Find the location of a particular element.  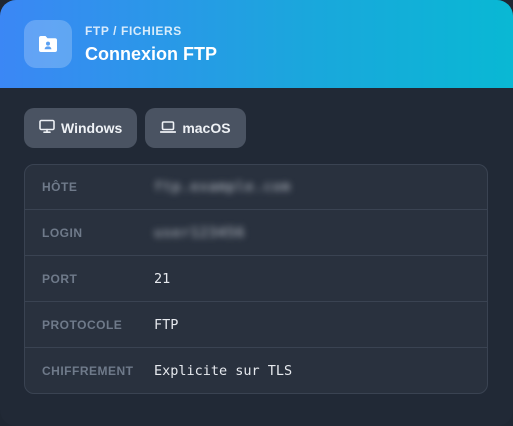

host-value: ftp.example.com is located at coordinates (222, 187).